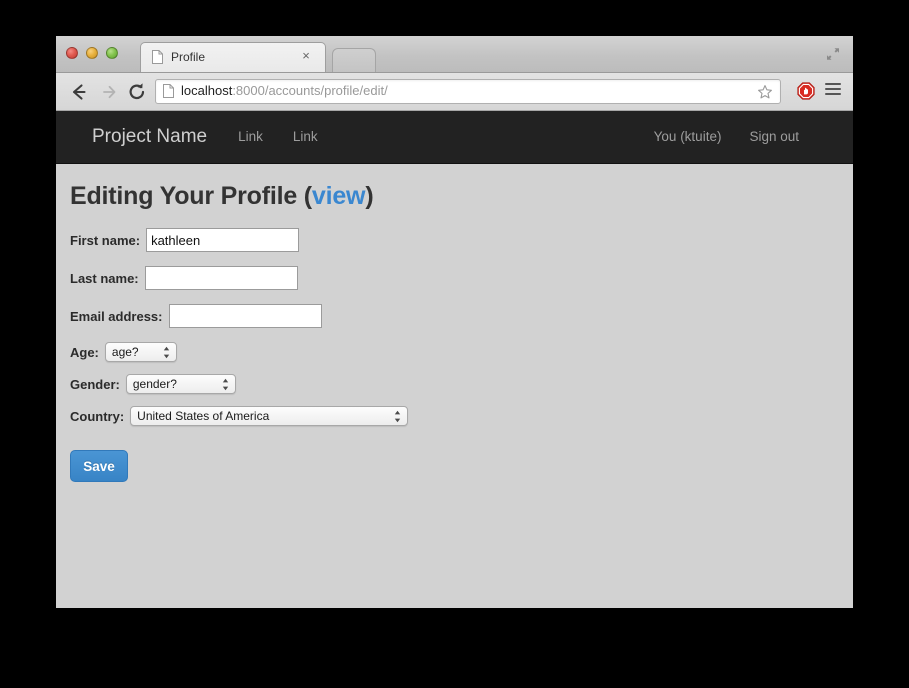 The width and height of the screenshot is (909, 688). I want to click on age-label: Age:, so click(84, 352).